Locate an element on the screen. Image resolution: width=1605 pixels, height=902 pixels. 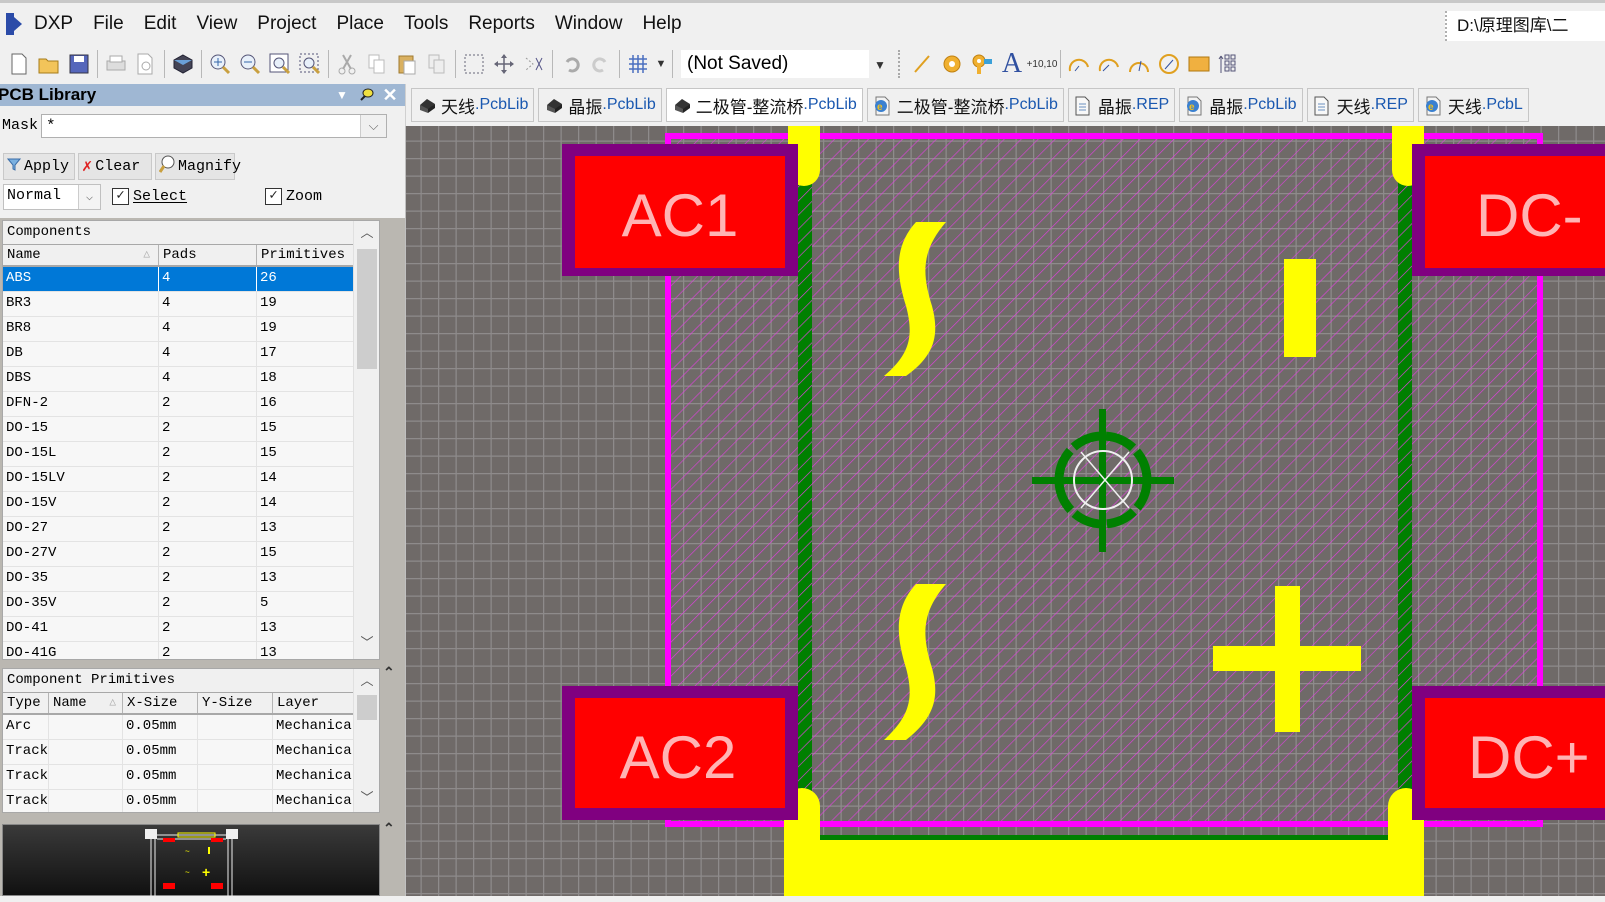
column-header-primitives: Primitives is located at coordinates (305, 255).